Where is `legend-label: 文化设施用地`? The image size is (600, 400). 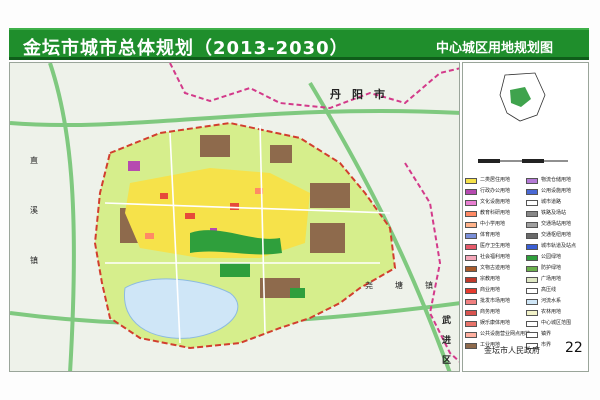 legend-label: 文化设施用地 is located at coordinates (495, 202).